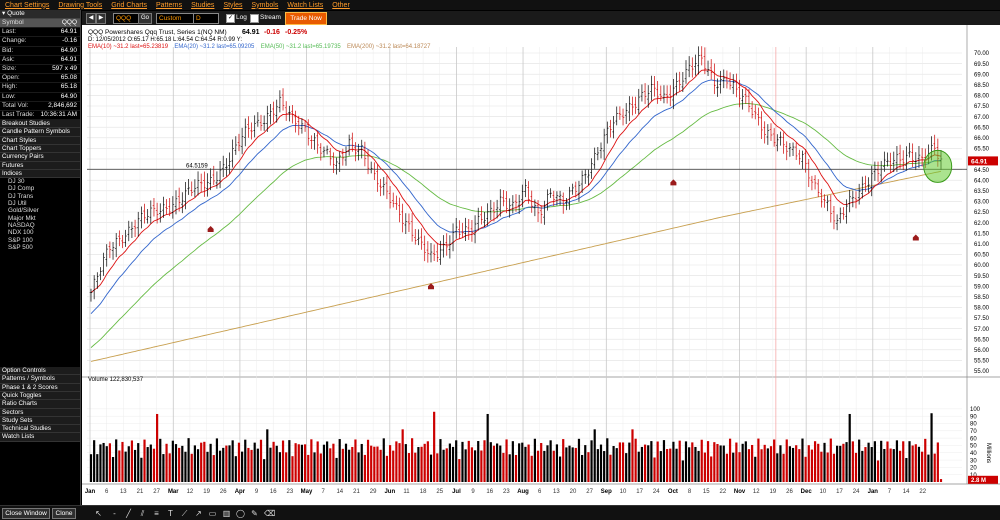  Describe the element at coordinates (68, 87) in the screenshot. I see `quote-value: 65.18` at that location.